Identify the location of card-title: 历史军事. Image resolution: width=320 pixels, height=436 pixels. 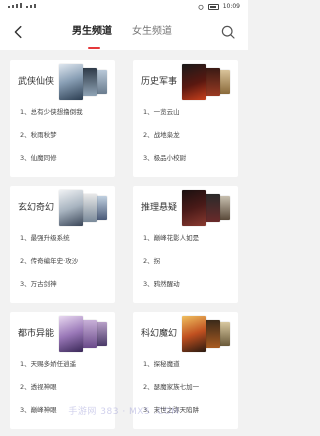
(159, 82).